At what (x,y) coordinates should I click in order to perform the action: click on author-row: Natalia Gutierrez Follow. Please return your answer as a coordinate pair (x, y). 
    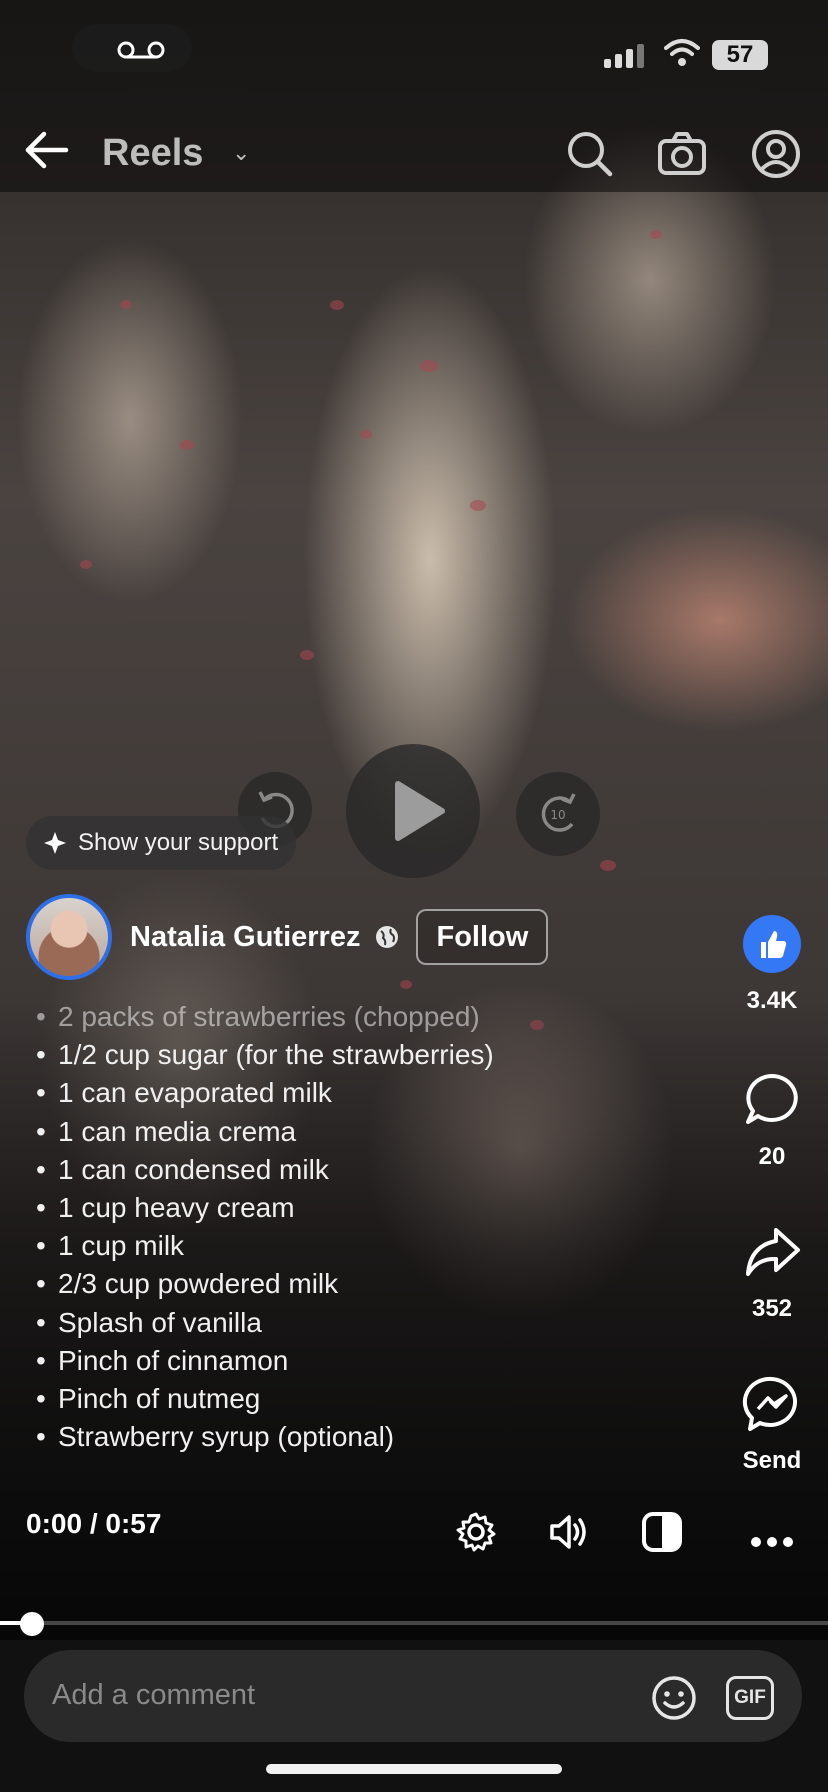
    Looking at the image, I should click on (287, 937).